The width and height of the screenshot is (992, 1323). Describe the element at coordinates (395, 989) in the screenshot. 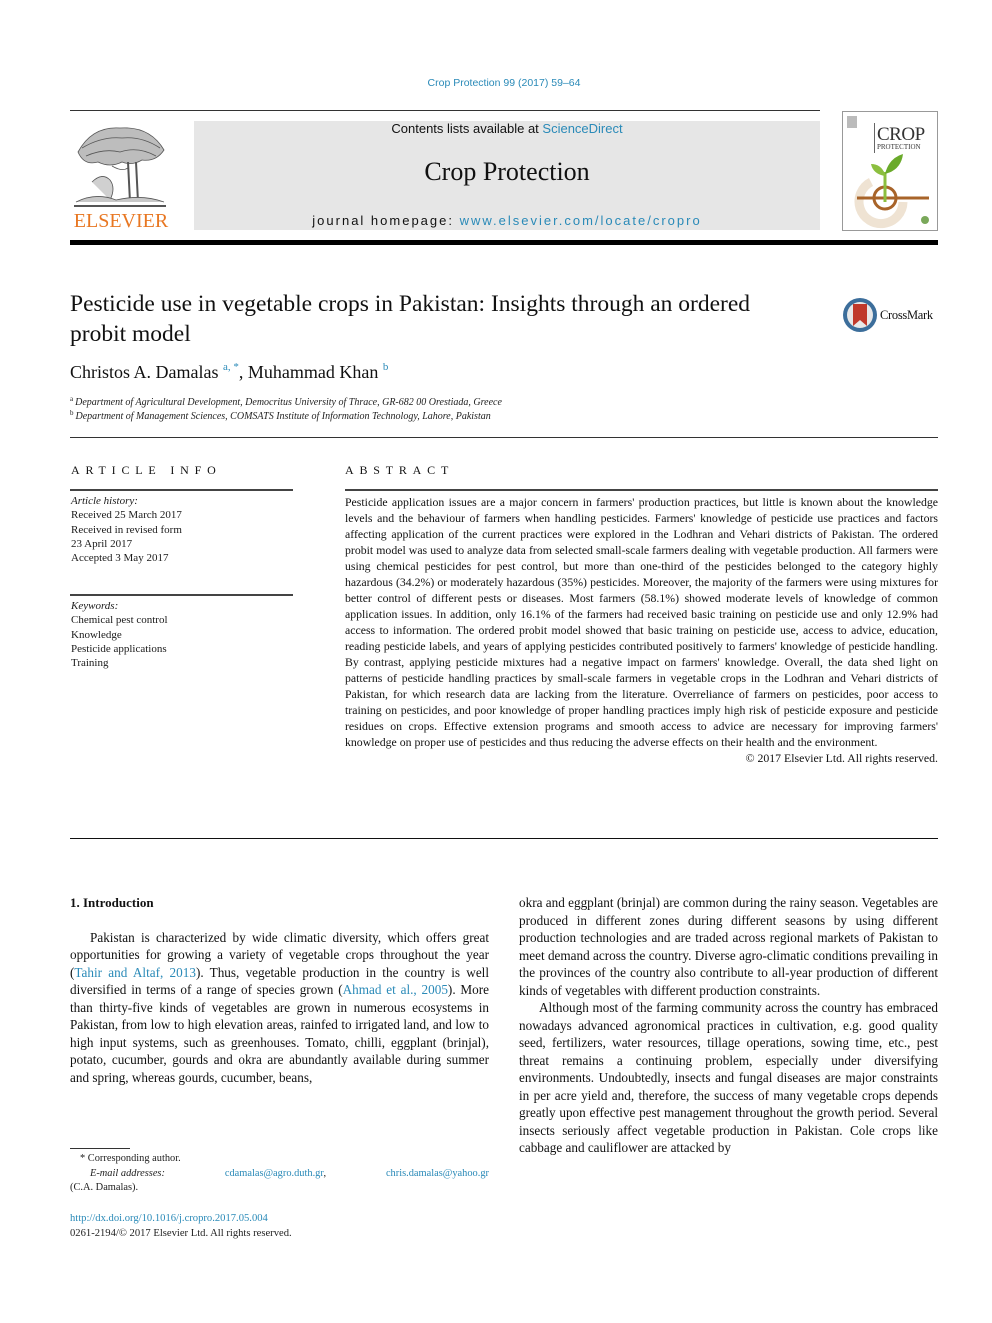

I see `citation-link: Ahmad et al., 2005` at that location.